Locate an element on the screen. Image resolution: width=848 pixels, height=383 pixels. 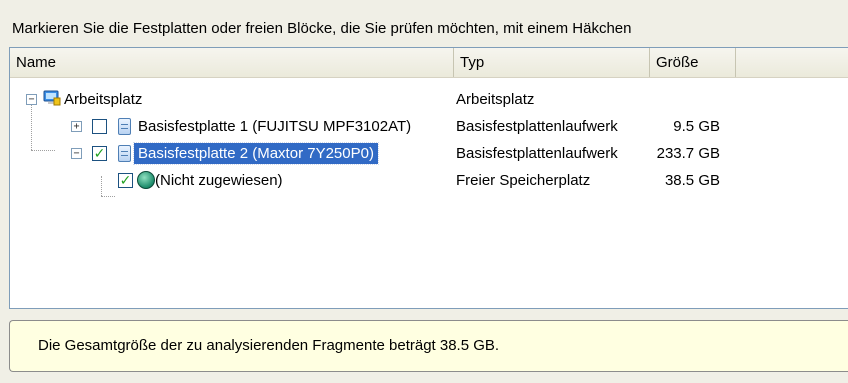
column-header-filler is located at coordinates (792, 62).